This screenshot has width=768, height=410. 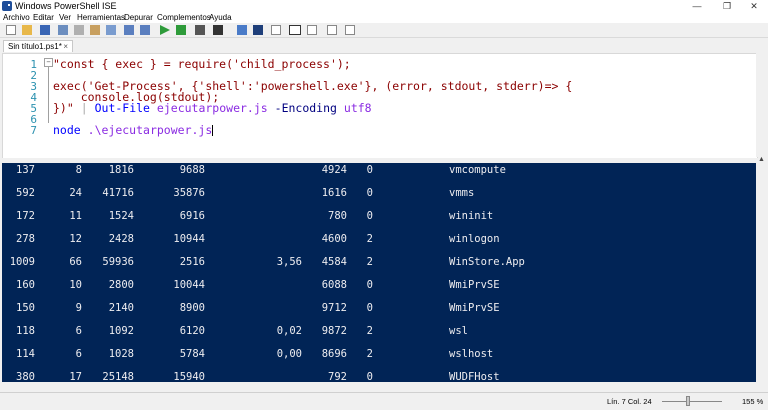 What do you see at coordinates (27, 30) in the screenshot?
I see `open-folder-icon` at bounding box center [27, 30].